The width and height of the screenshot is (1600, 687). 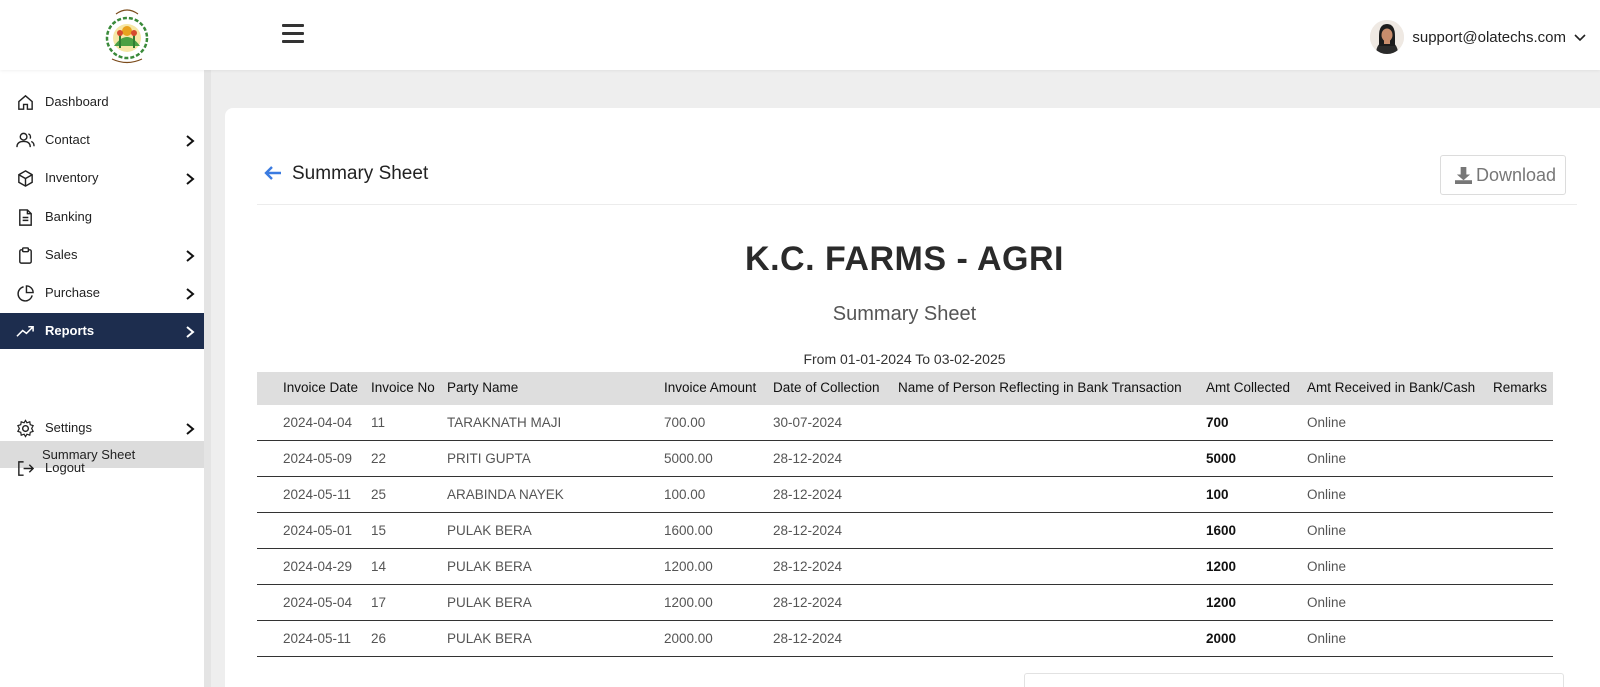 What do you see at coordinates (1463, 175) in the screenshot?
I see `download-icon` at bounding box center [1463, 175].